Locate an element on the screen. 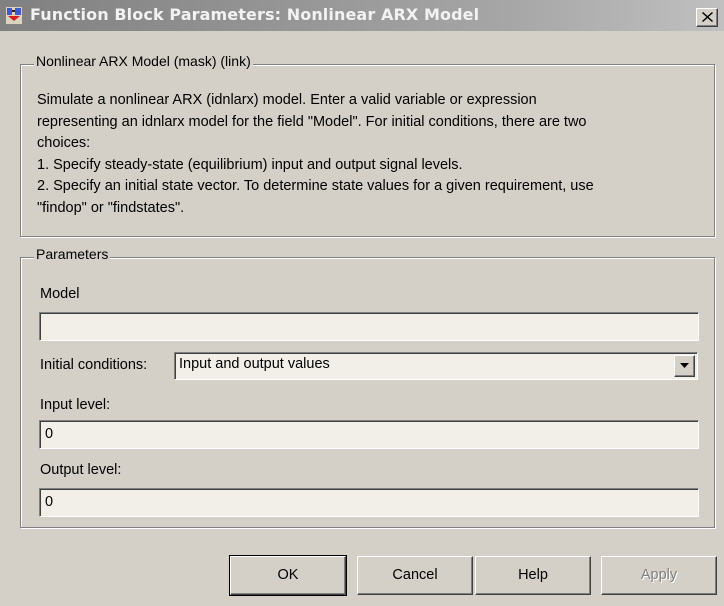 The width and height of the screenshot is (724, 606). output-level-input: 0 is located at coordinates (369, 502).